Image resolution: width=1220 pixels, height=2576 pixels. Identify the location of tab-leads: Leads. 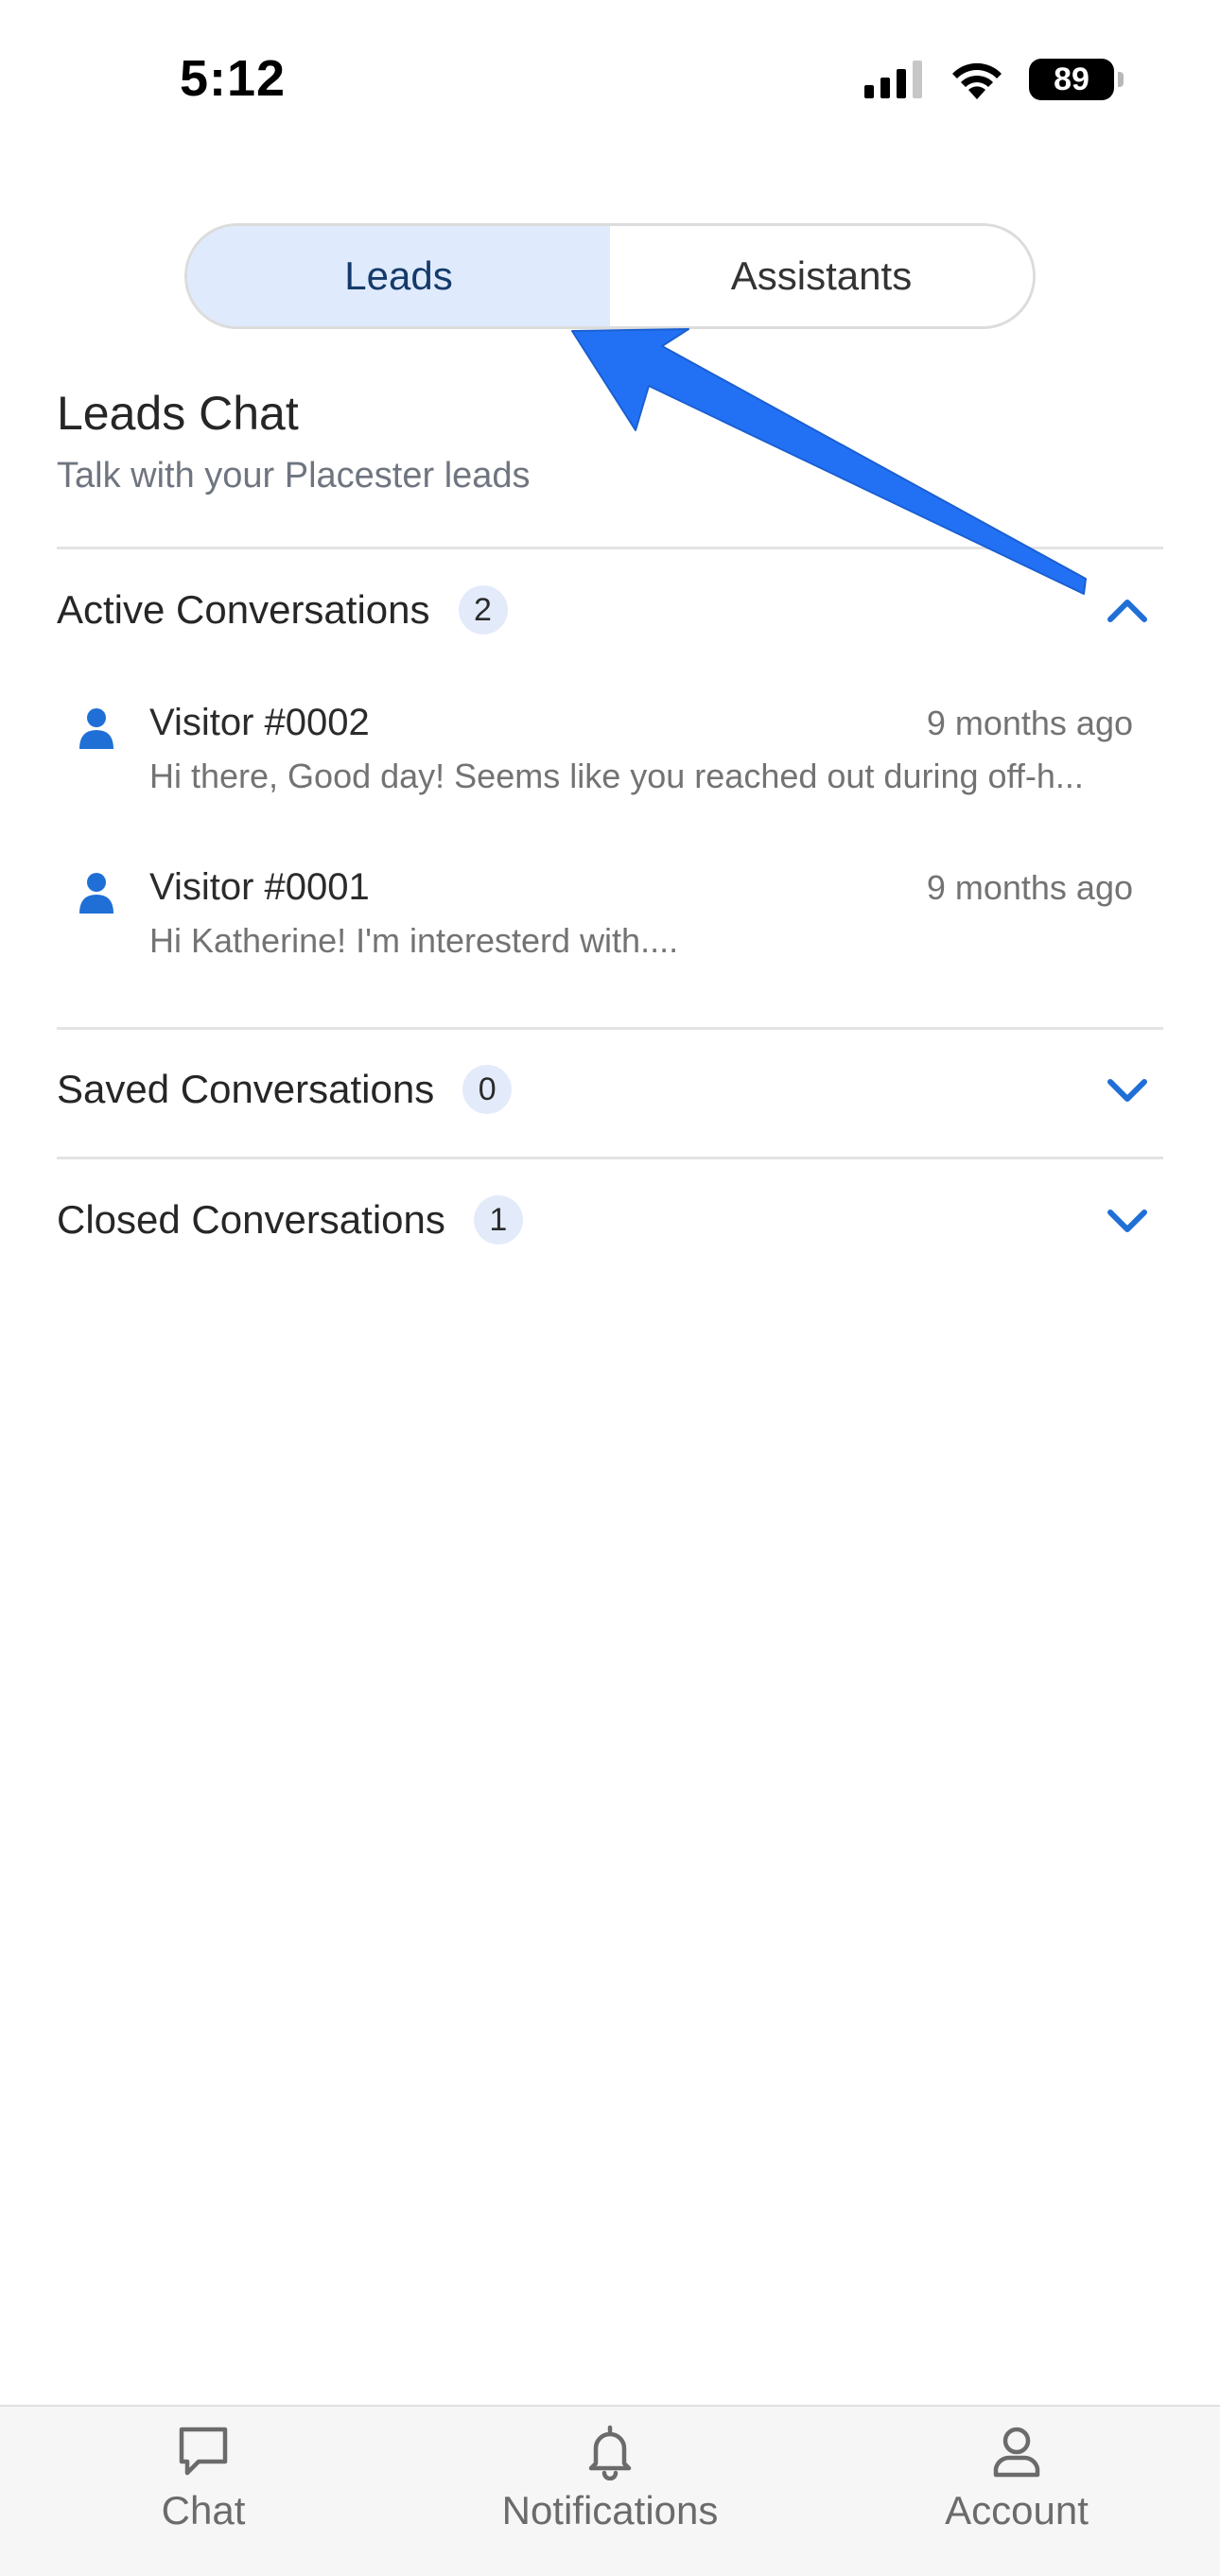
(398, 276).